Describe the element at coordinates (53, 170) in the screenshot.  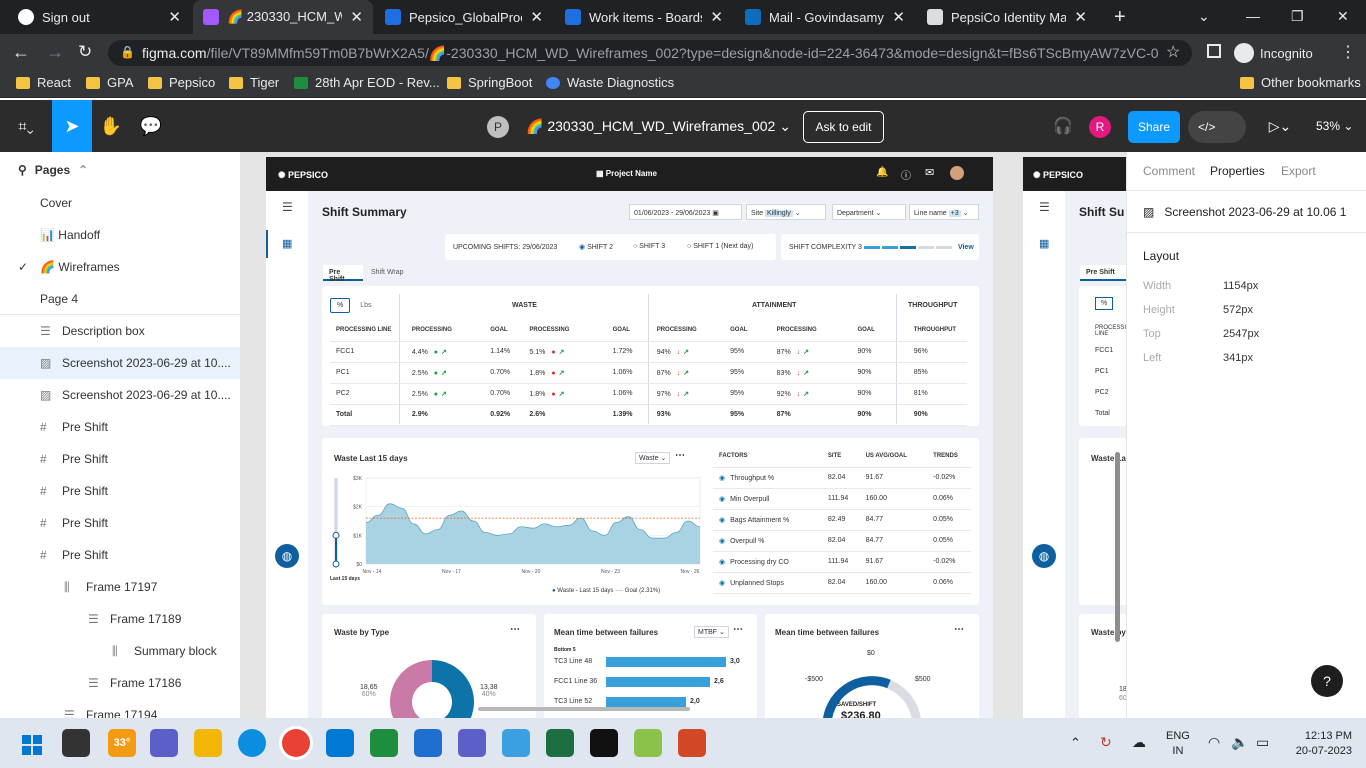
I see `pages-header: ⚲ Pages ⌃` at that location.